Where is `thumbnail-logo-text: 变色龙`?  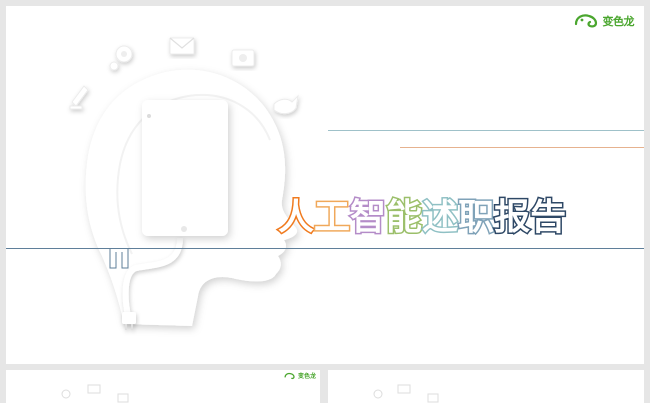 thumbnail-logo-text: 变色龙 is located at coordinates (306, 376).